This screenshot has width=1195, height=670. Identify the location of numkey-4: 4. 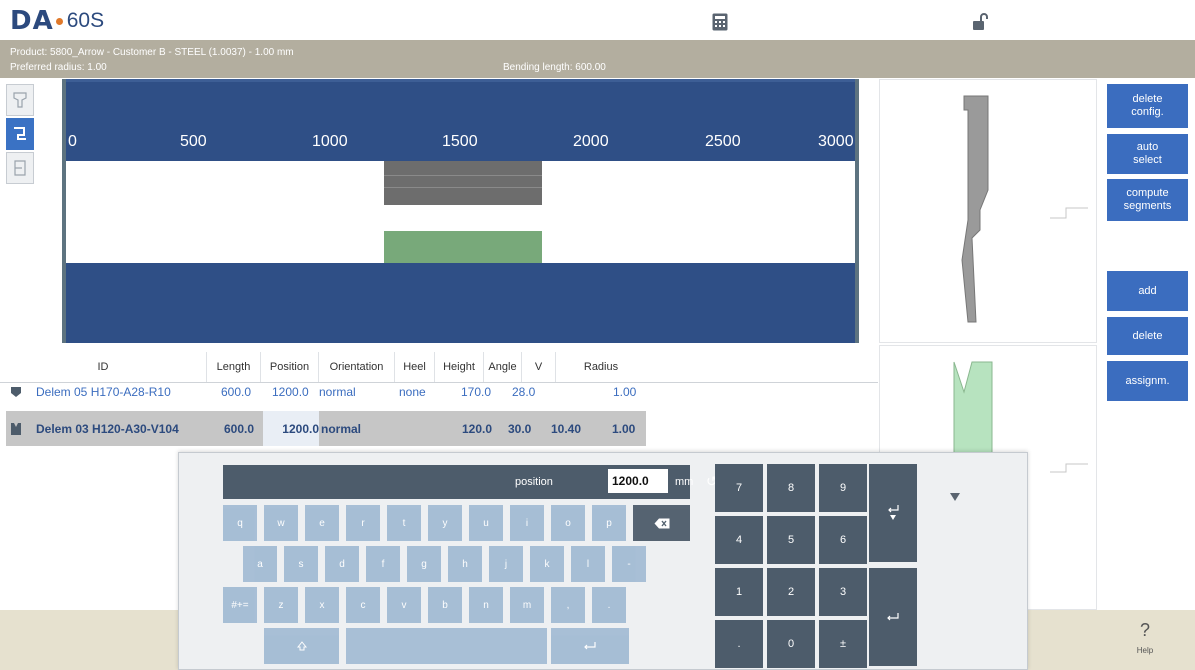
(739, 540).